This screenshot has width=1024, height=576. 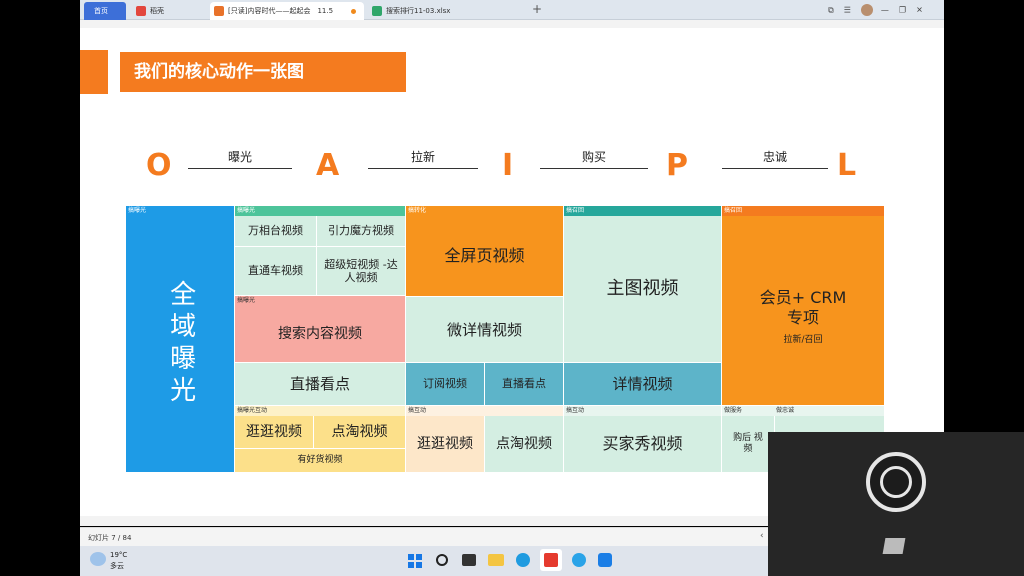 I want to click on stage-letter-l: L, so click(x=847, y=165).